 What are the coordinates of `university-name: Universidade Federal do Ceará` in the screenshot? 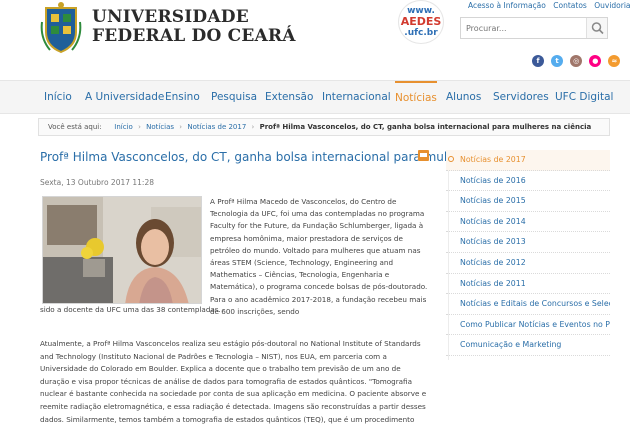 It's located at (194, 27).